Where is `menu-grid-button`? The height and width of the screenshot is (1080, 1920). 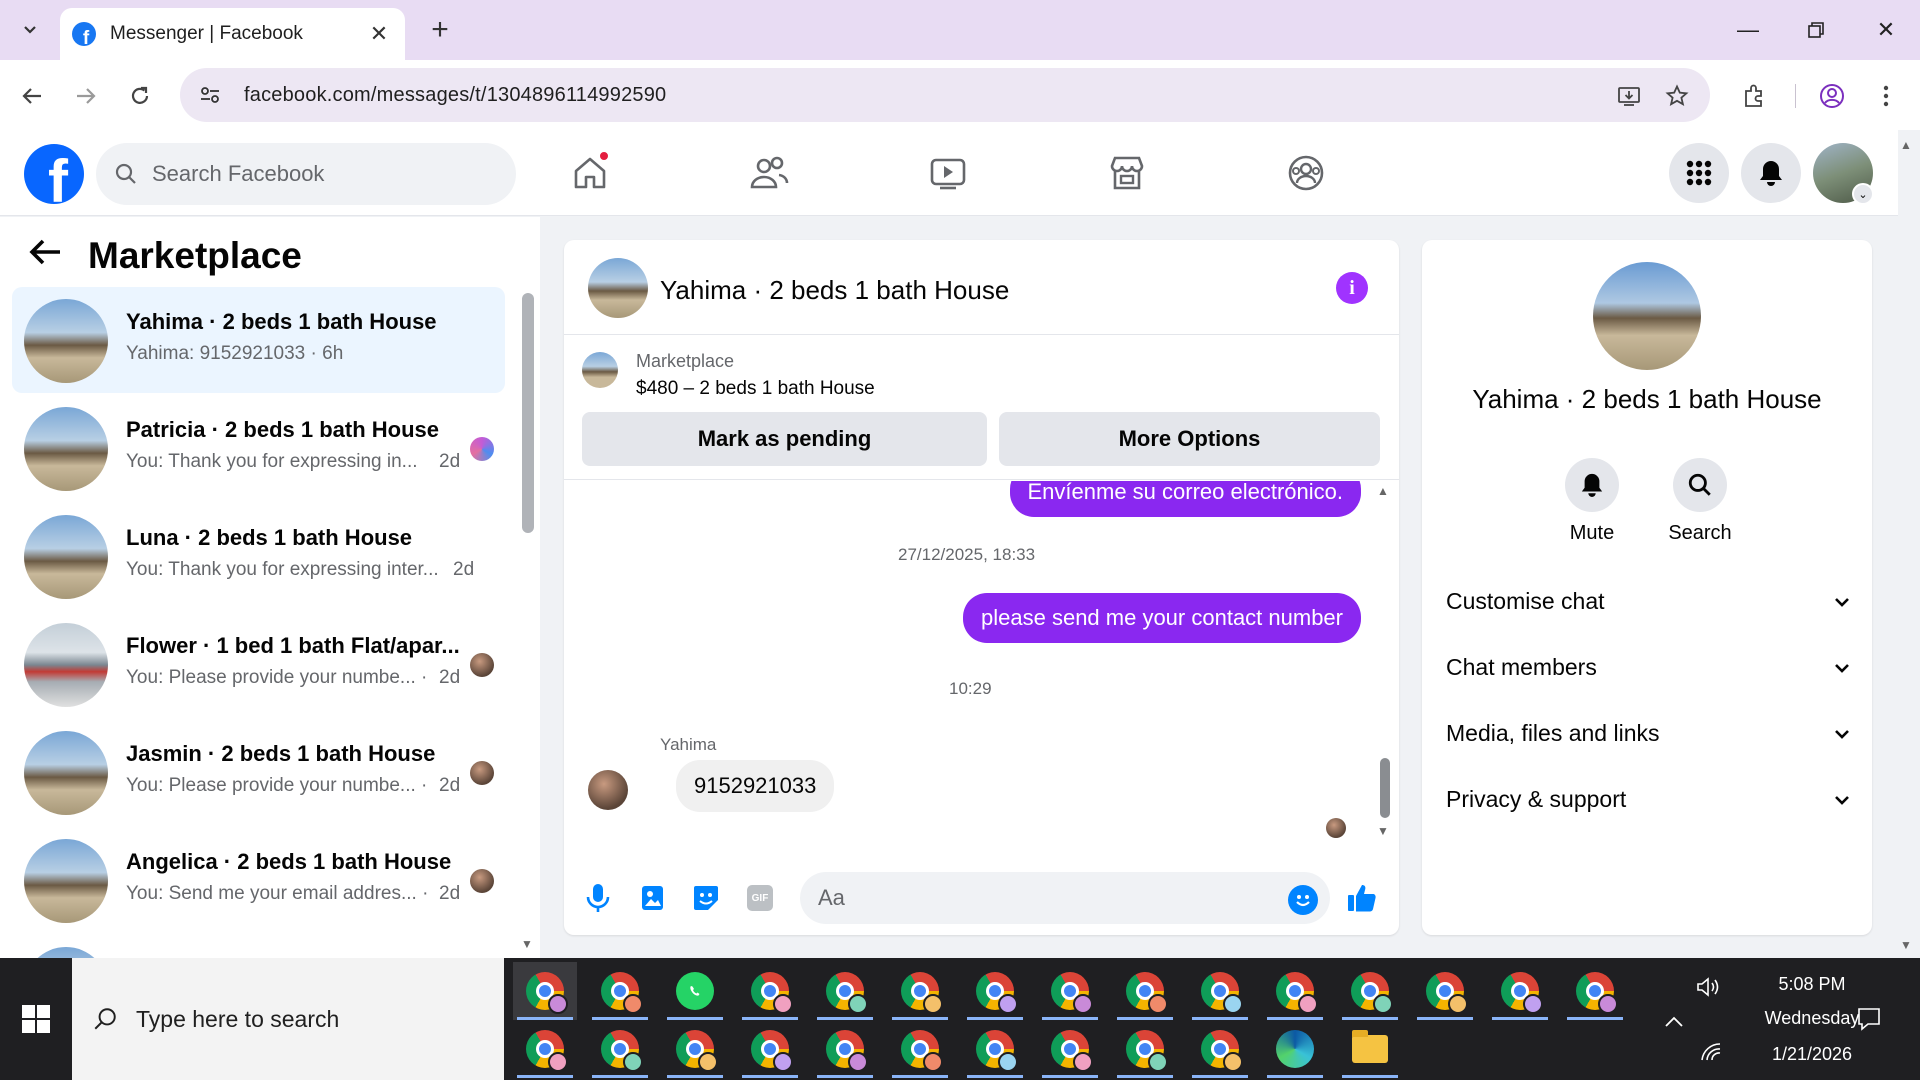
menu-grid-button is located at coordinates (1699, 173).